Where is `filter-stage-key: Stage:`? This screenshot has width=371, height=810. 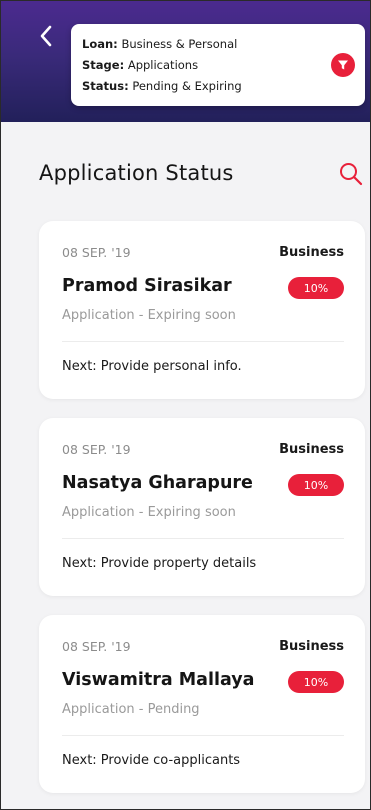
filter-stage-key: Stage: is located at coordinates (103, 65).